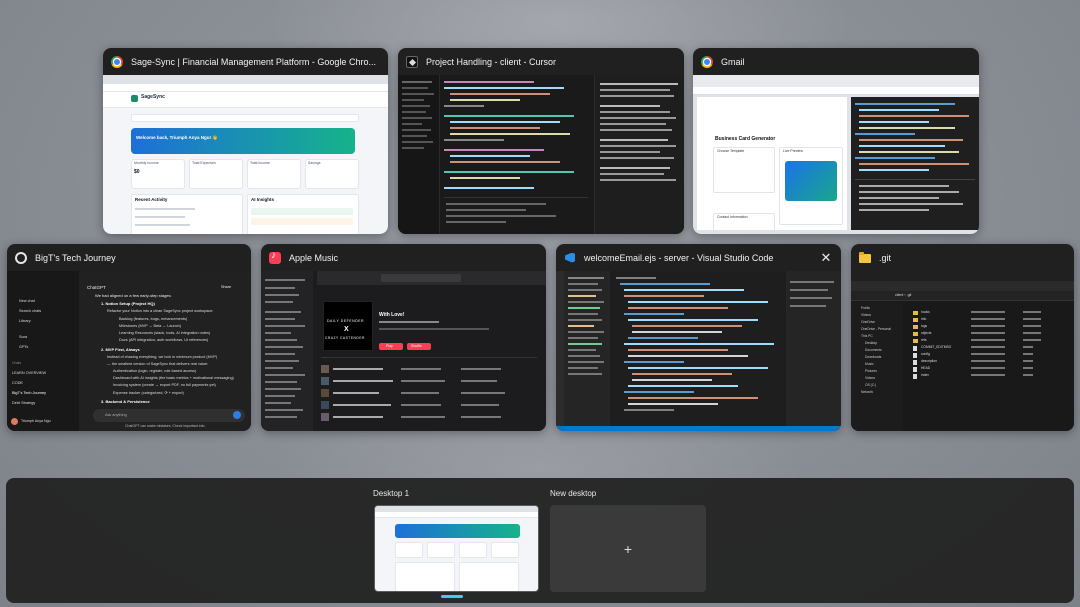 This screenshot has width=1080, height=607. Describe the element at coordinates (177, 137) in the screenshot. I see `welcome-text: Welcome back, Triumph Anya Ngu! 👋` at that location.